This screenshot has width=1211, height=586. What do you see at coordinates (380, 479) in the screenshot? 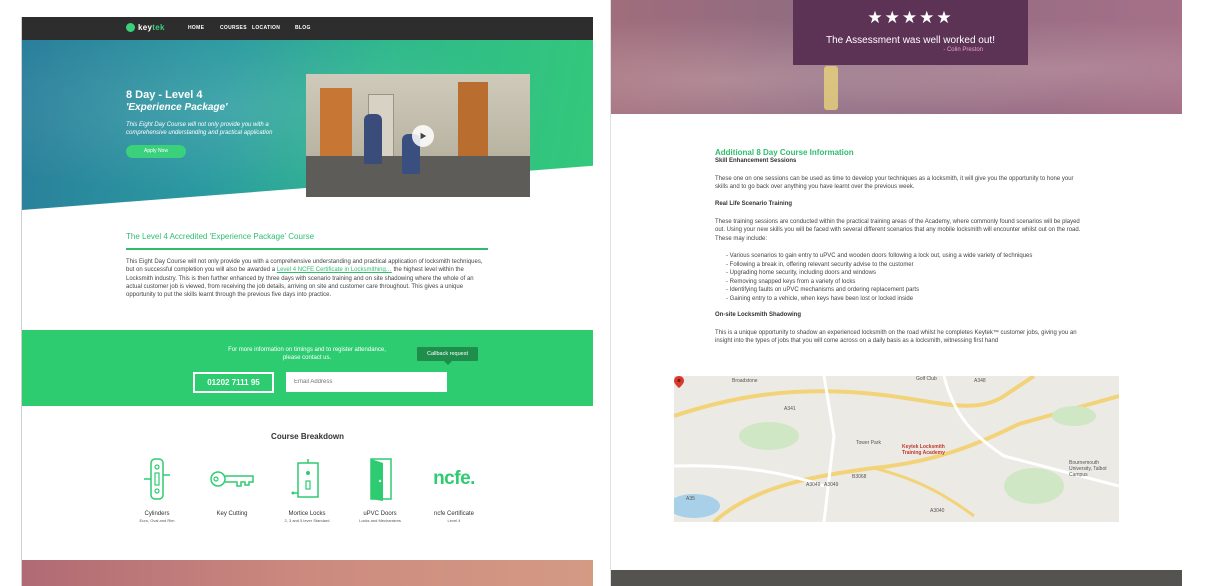
I see `door-icon` at bounding box center [380, 479].